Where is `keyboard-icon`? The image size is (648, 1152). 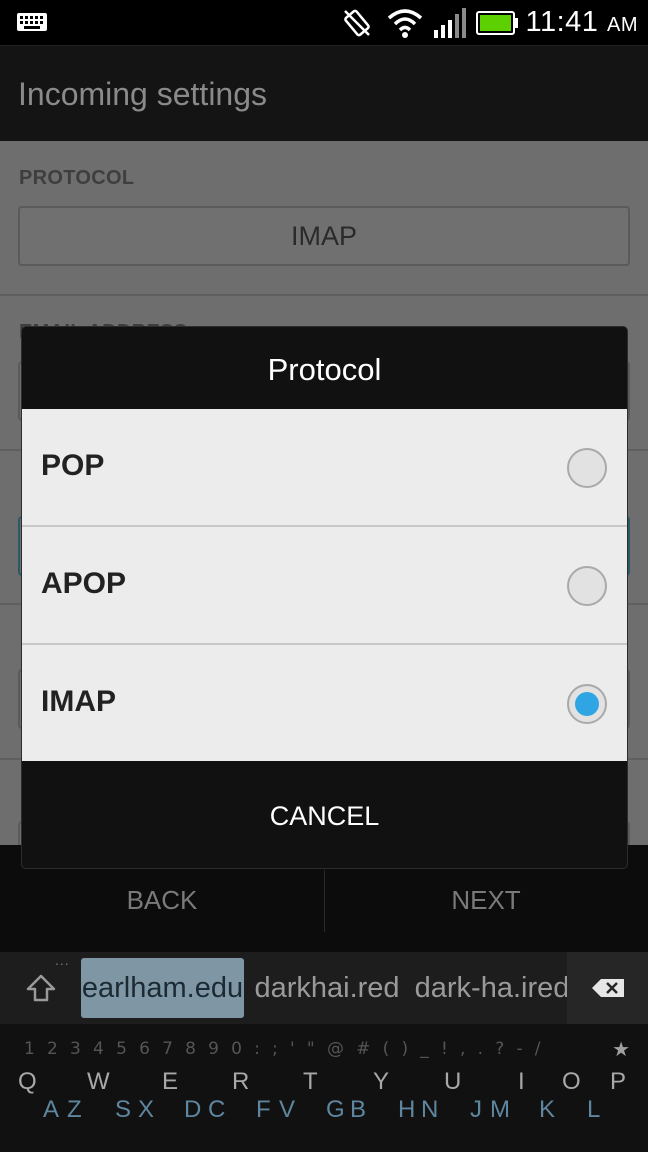
keyboard-icon is located at coordinates (32, 22).